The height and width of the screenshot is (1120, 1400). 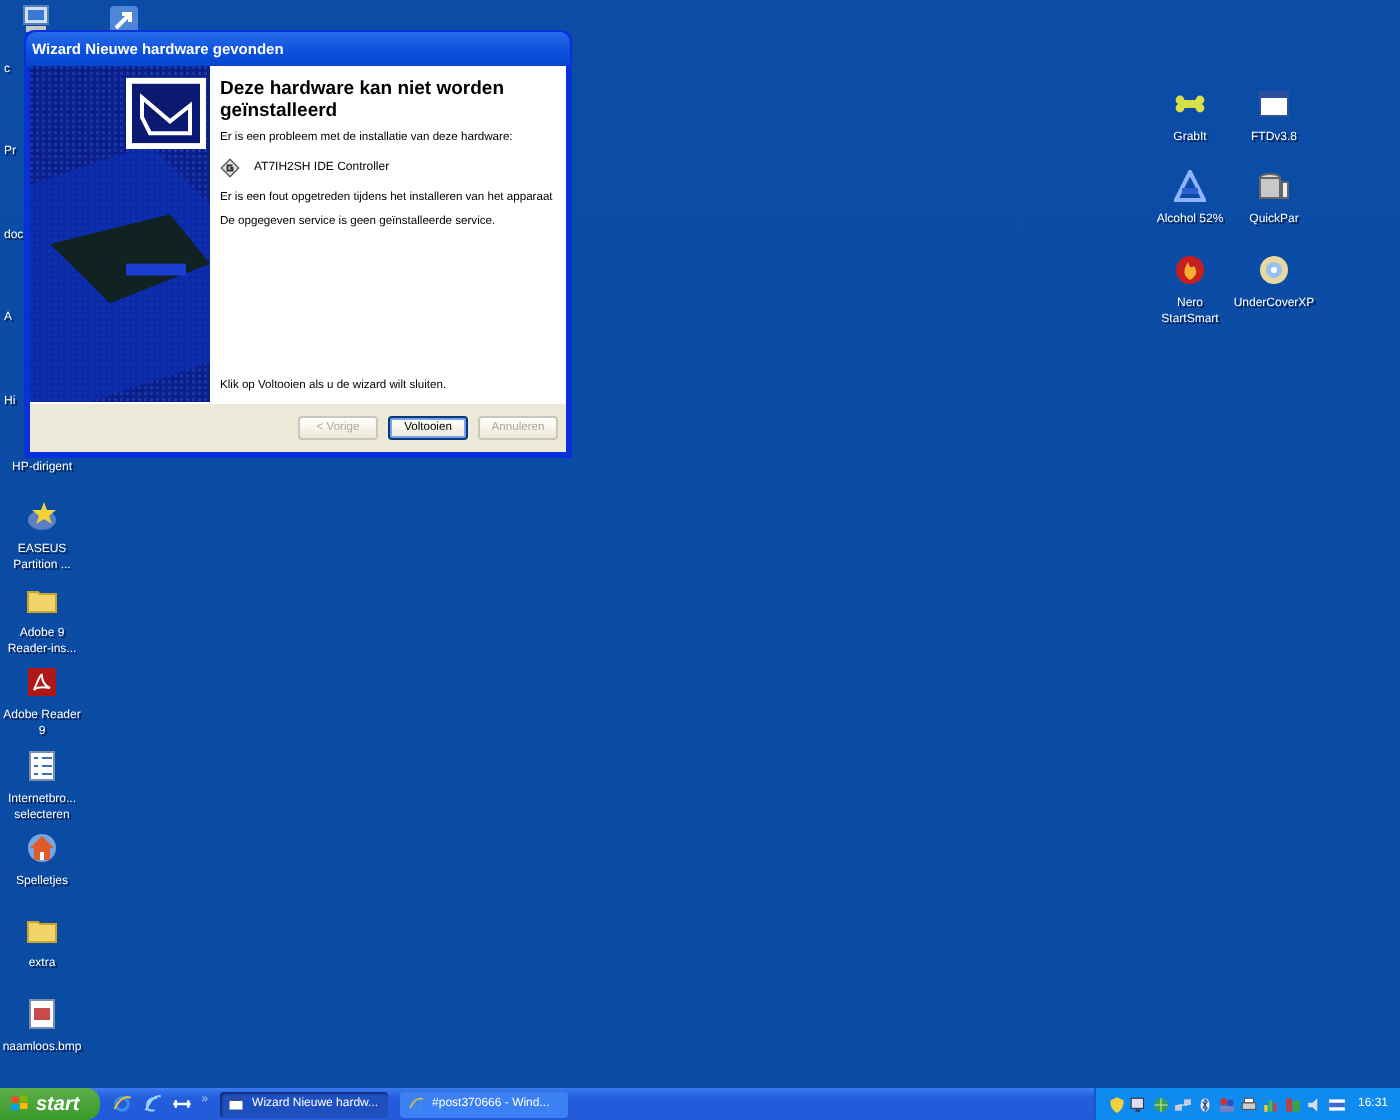 I want to click on disk-star-icon, so click(x=42, y=516).